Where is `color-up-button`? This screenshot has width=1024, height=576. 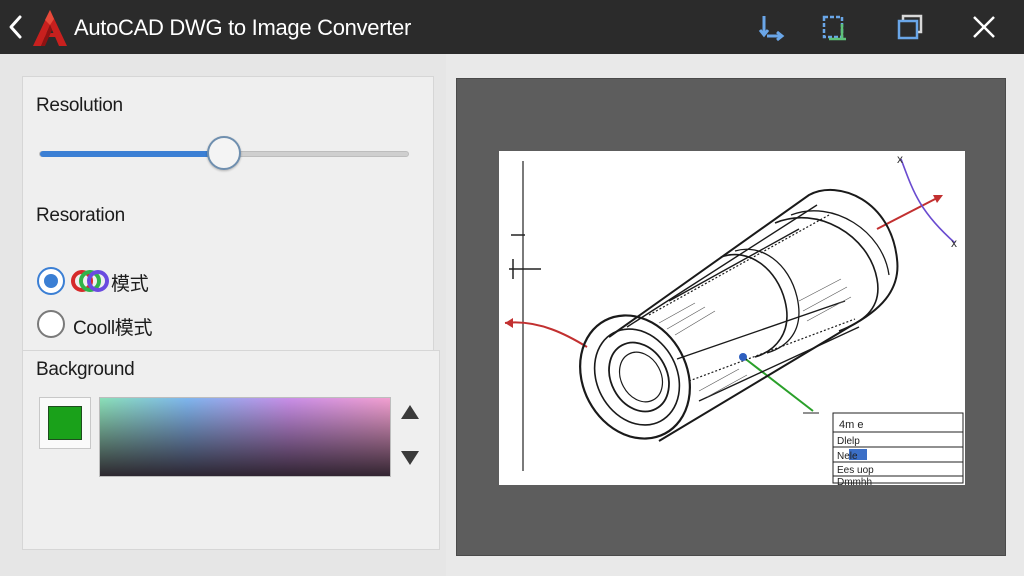 color-up-button is located at coordinates (410, 412).